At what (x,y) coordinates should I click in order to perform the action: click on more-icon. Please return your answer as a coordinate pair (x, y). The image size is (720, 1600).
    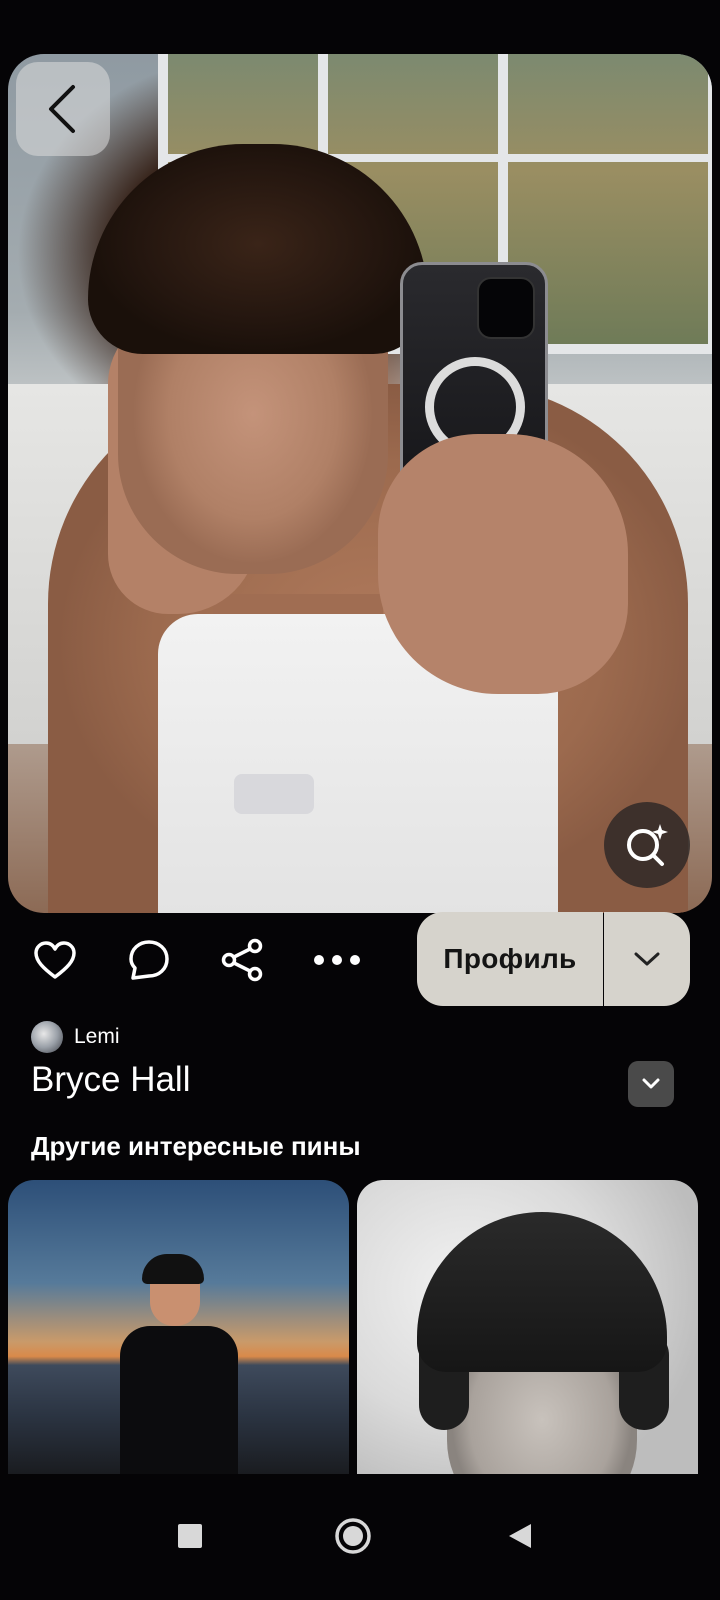
    Looking at the image, I should click on (337, 960).